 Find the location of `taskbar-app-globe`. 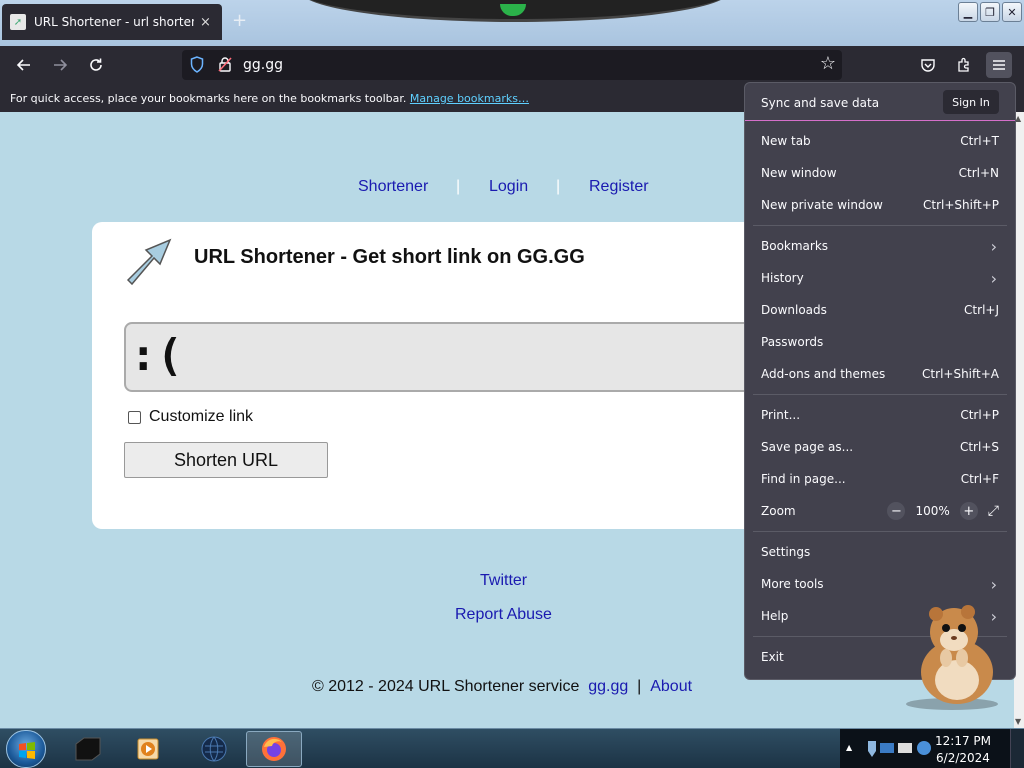

taskbar-app-globe is located at coordinates (214, 749).